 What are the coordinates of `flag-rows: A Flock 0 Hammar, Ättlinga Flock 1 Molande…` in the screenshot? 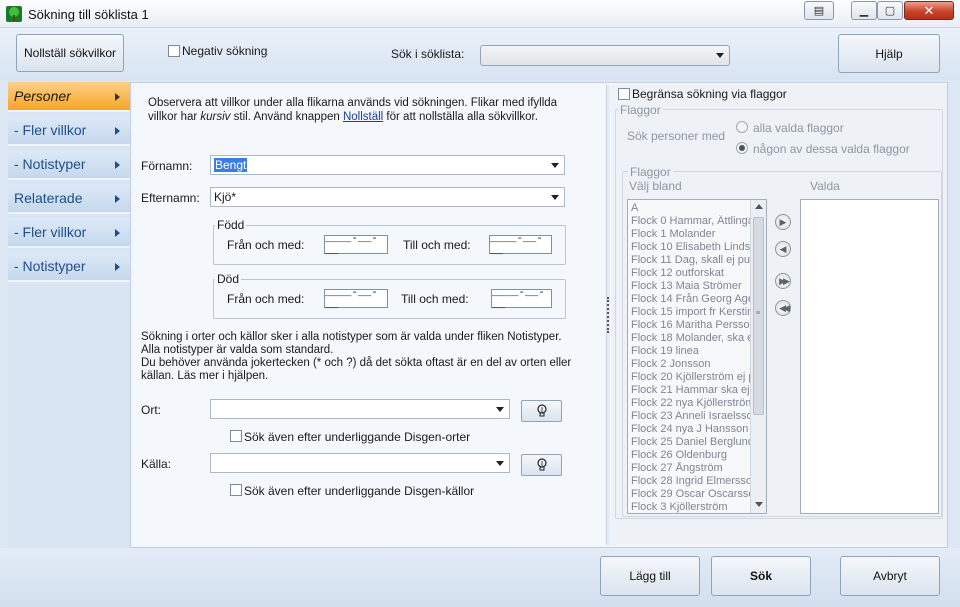 It's located at (689, 357).